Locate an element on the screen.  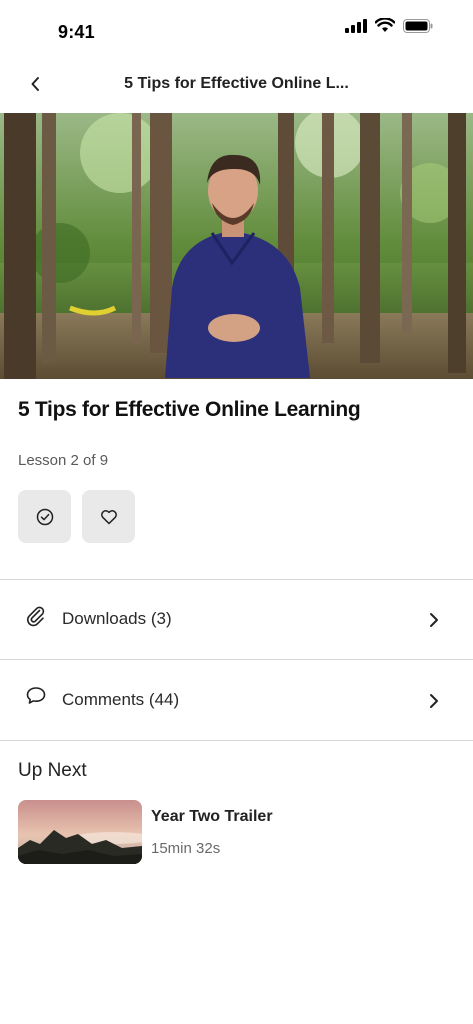
lesson-title: 5 Tips for Effective Online Learning is located at coordinates (189, 409).